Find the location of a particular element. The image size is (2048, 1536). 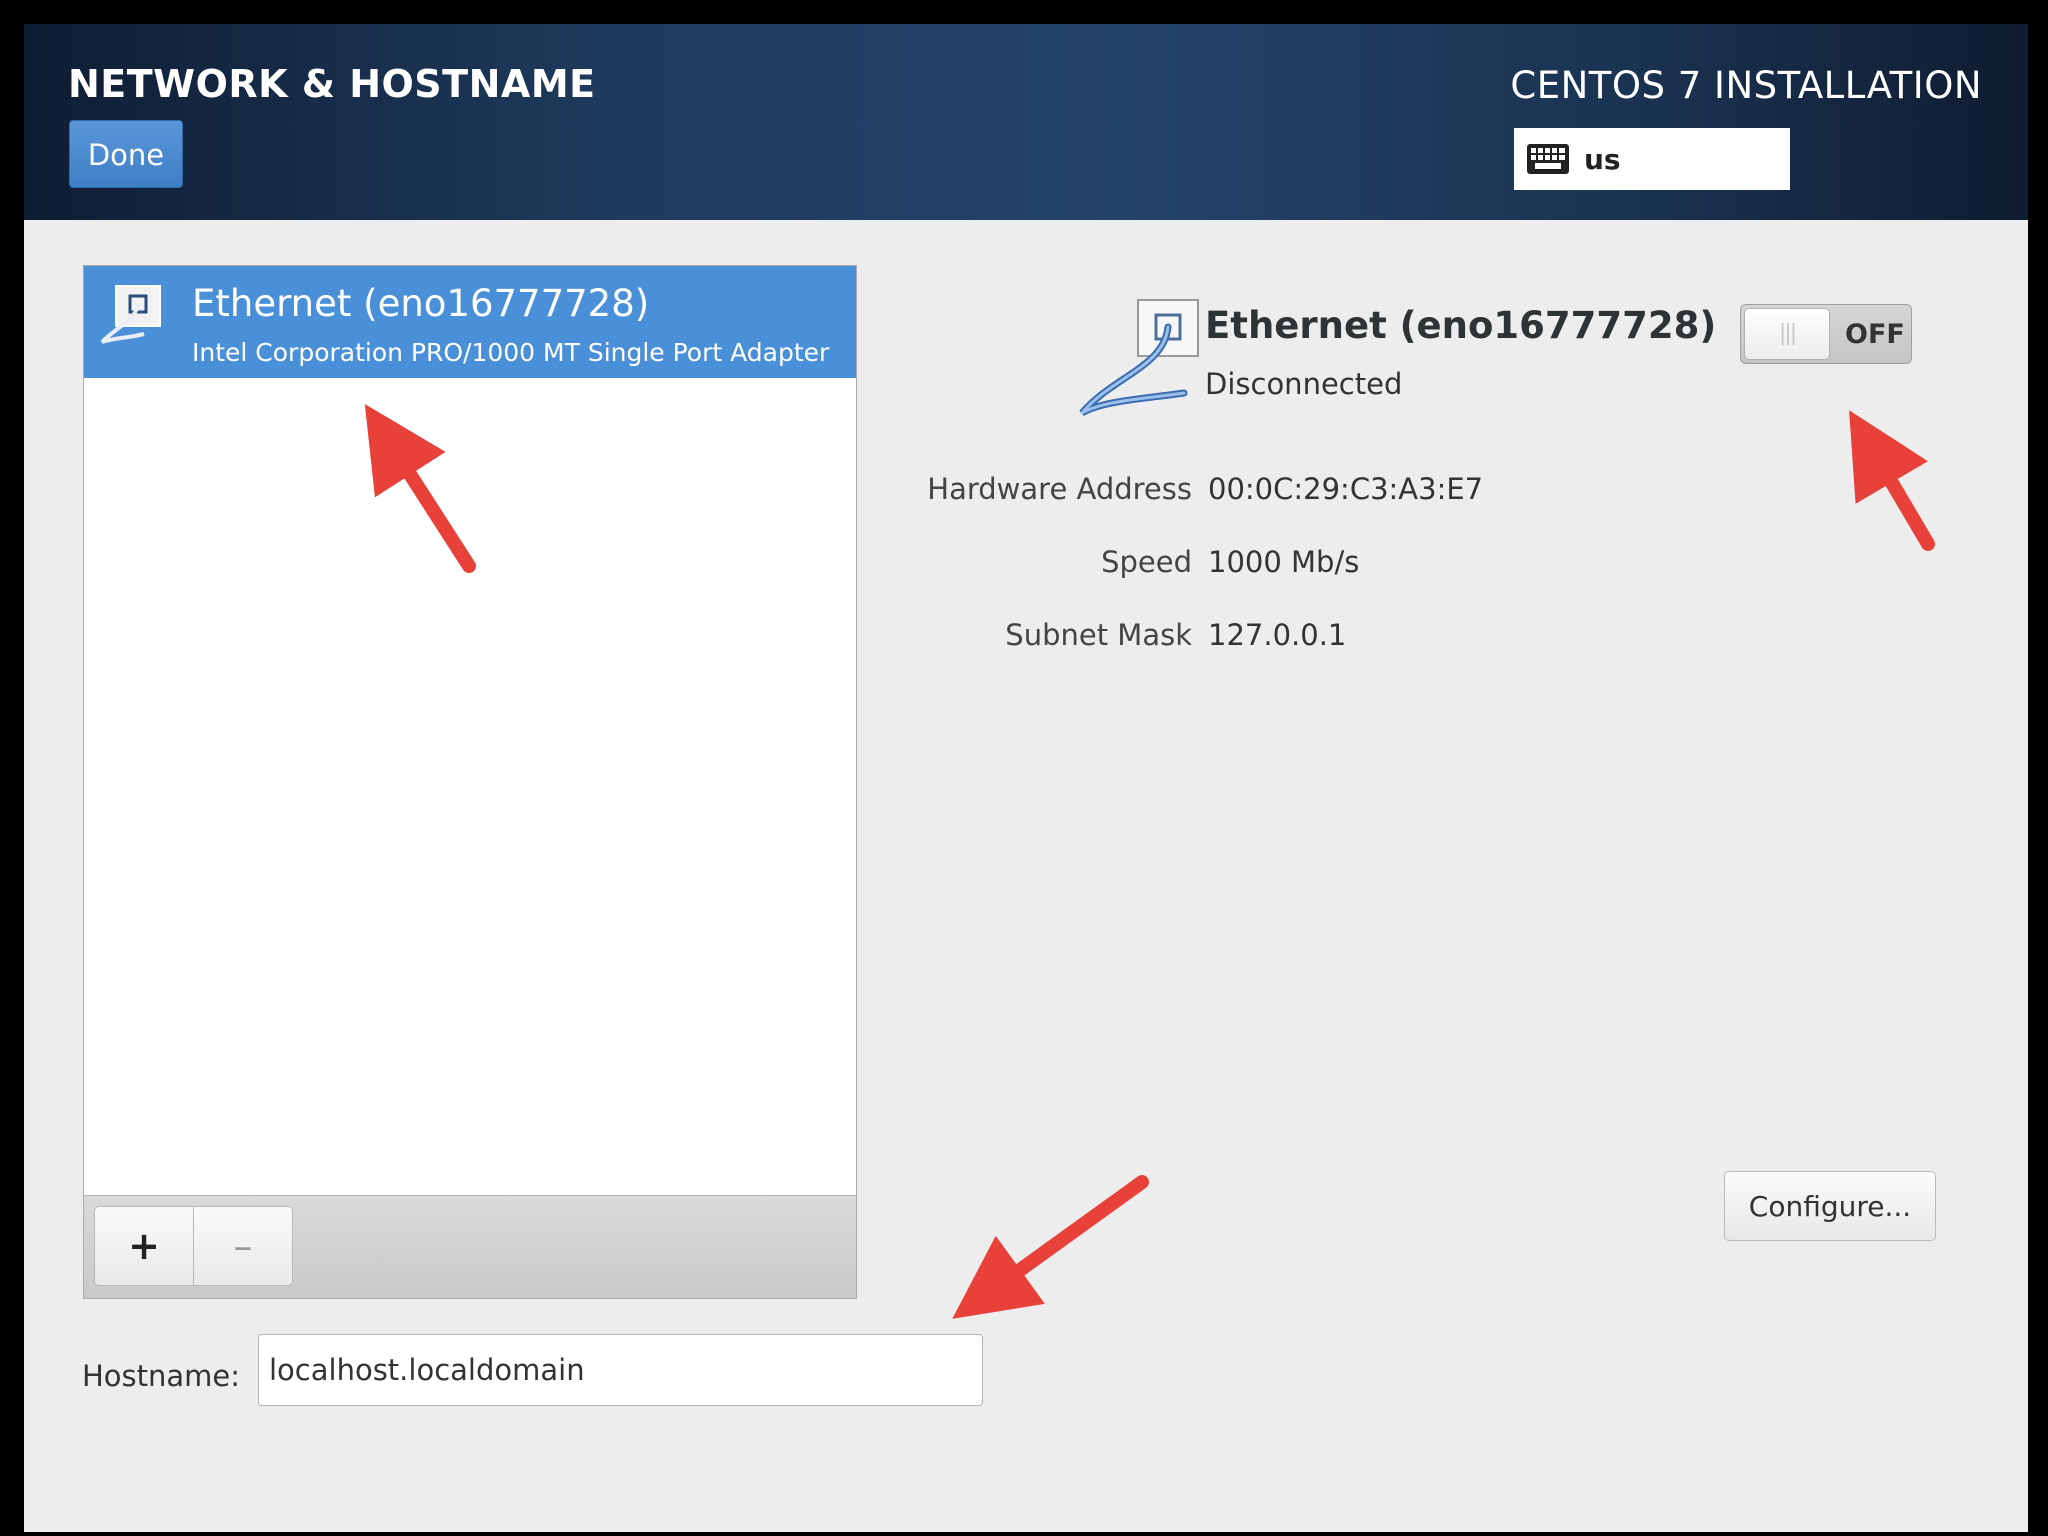

add-device-button: + is located at coordinates (144, 1246).